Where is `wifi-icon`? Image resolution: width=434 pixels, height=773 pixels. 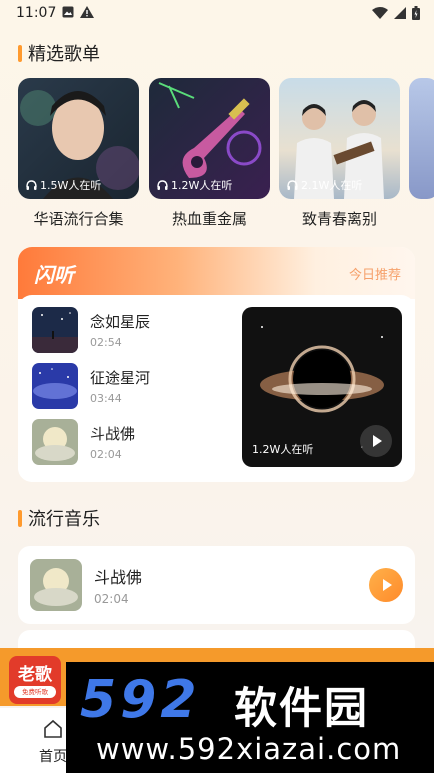 wifi-icon is located at coordinates (380, 13).